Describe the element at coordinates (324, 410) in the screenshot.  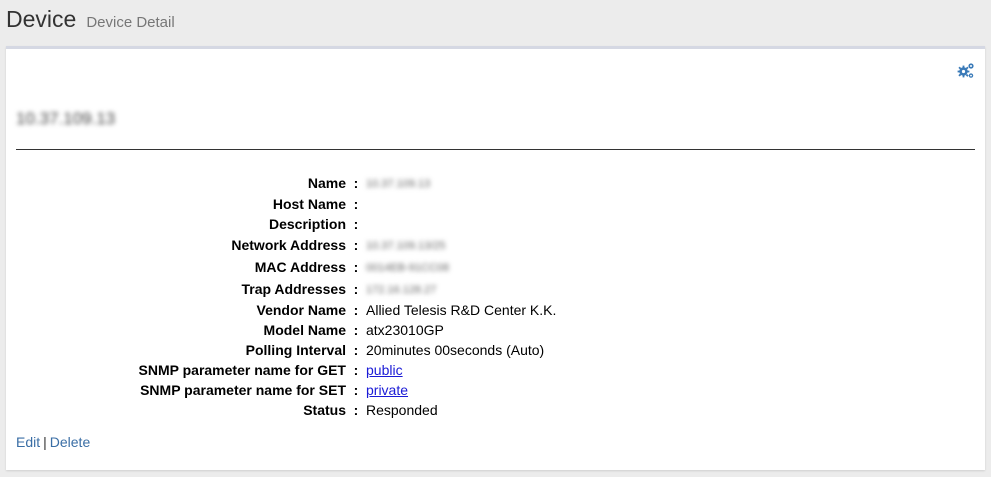
I see `detail-label: Status` at that location.